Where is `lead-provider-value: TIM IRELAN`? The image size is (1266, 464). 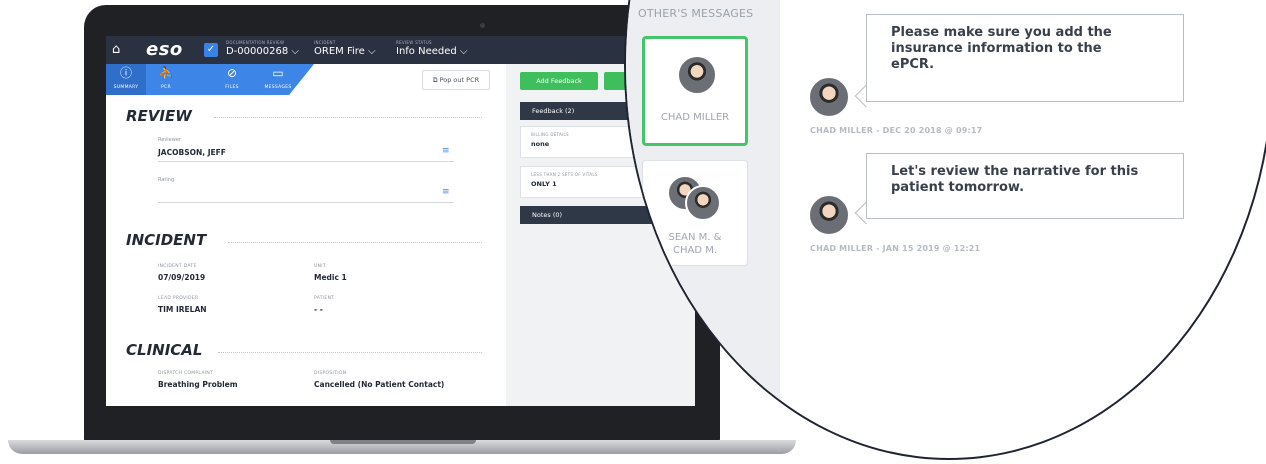 lead-provider-value: TIM IRELAN is located at coordinates (182, 309).